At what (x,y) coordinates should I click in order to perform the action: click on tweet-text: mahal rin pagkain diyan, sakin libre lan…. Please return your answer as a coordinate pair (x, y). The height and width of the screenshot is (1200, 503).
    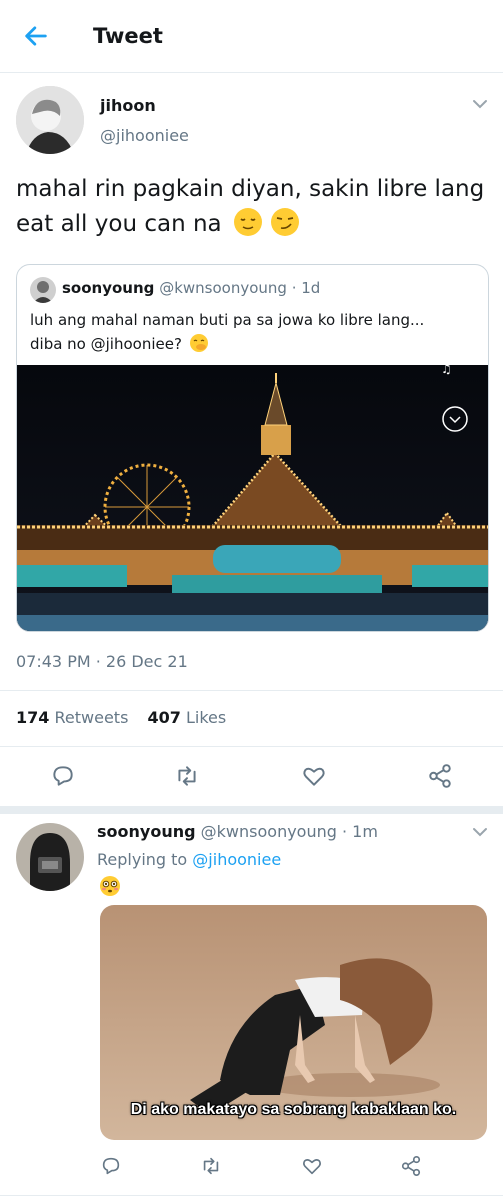
    Looking at the image, I should click on (251, 207).